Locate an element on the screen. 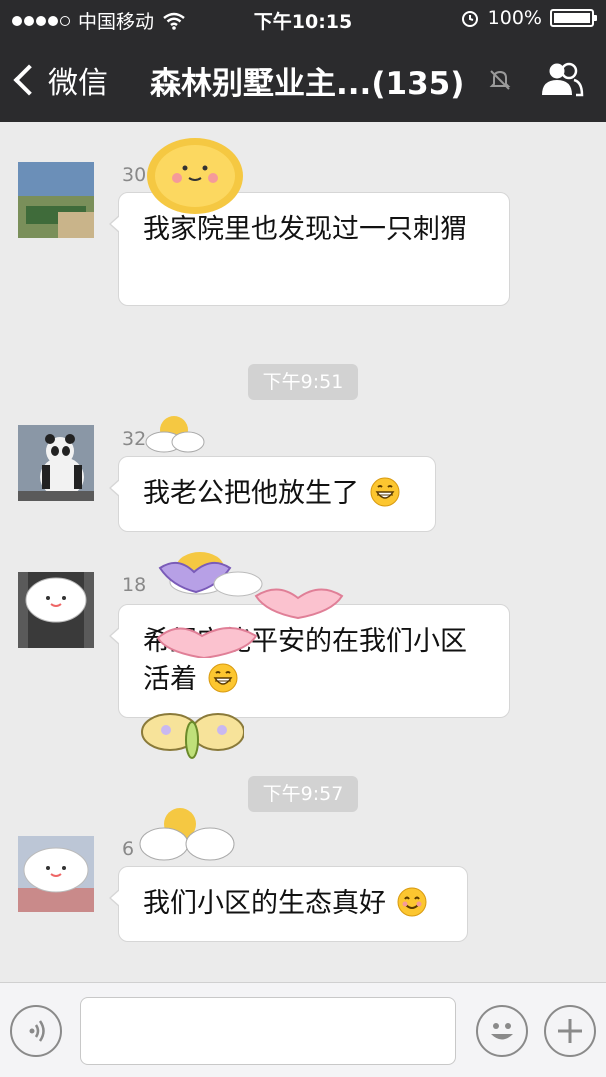  message-bubble: 希望它能平安的在我们小区活着 is located at coordinates (309, 661).